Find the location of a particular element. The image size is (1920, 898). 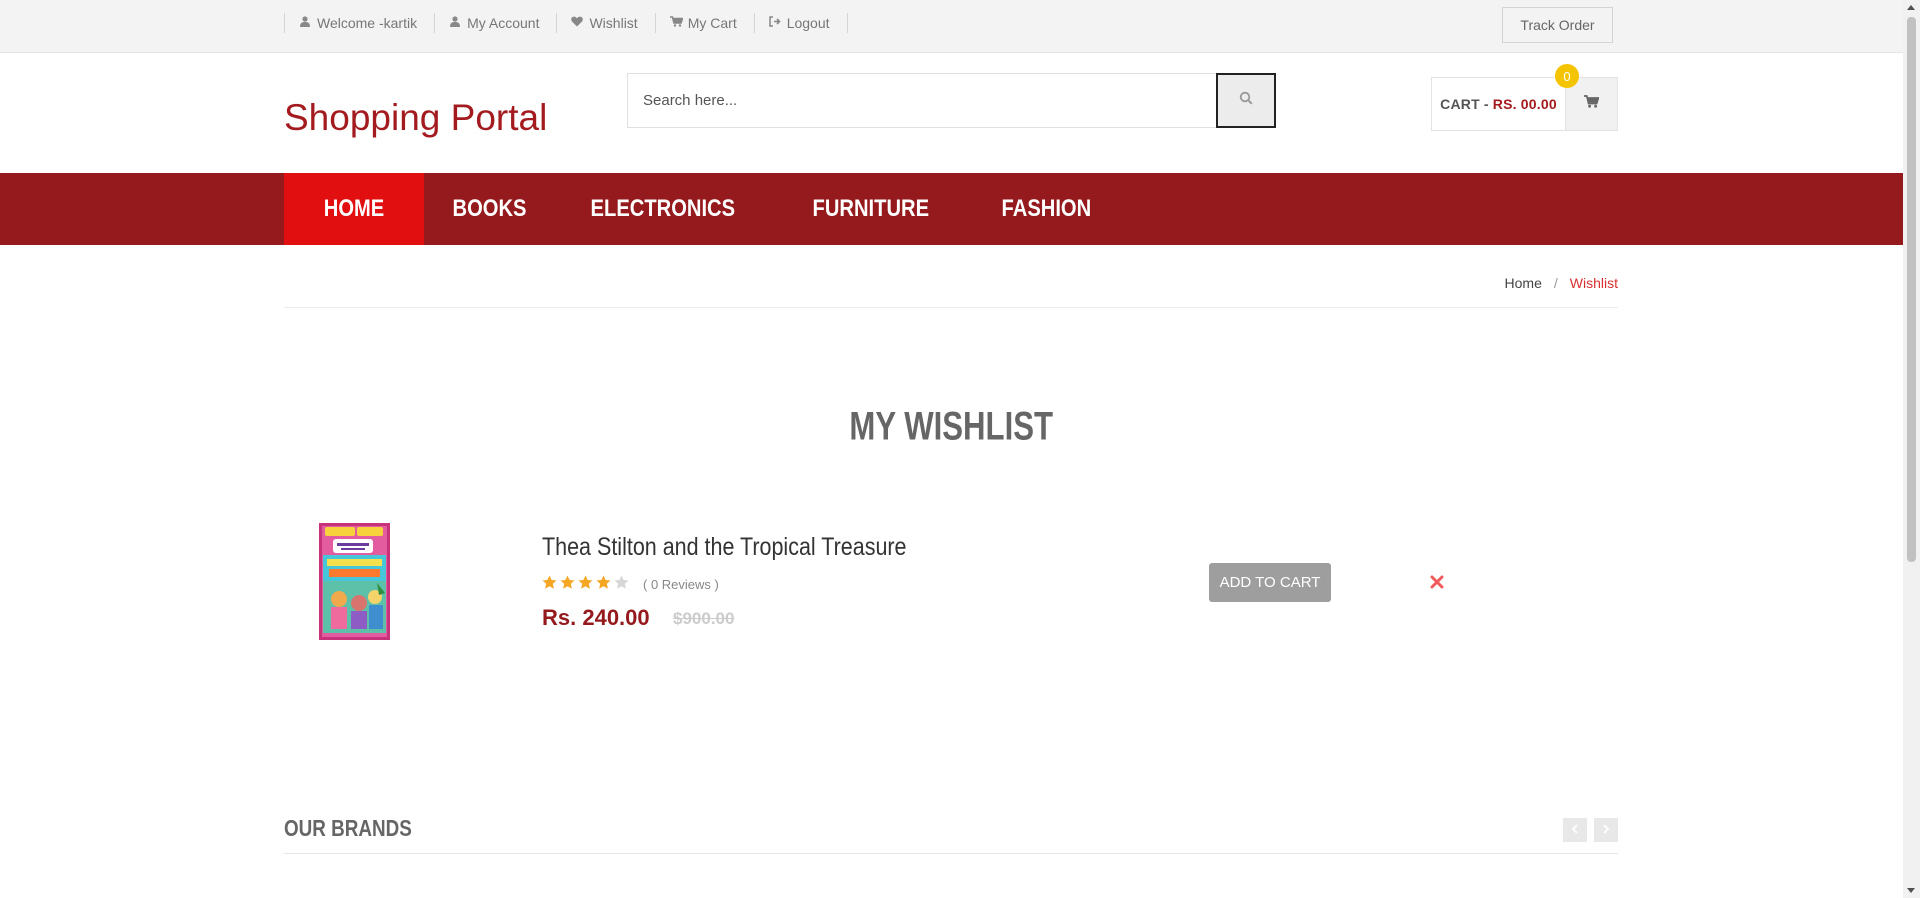

page-title: MY WISHLIST is located at coordinates (951, 427).